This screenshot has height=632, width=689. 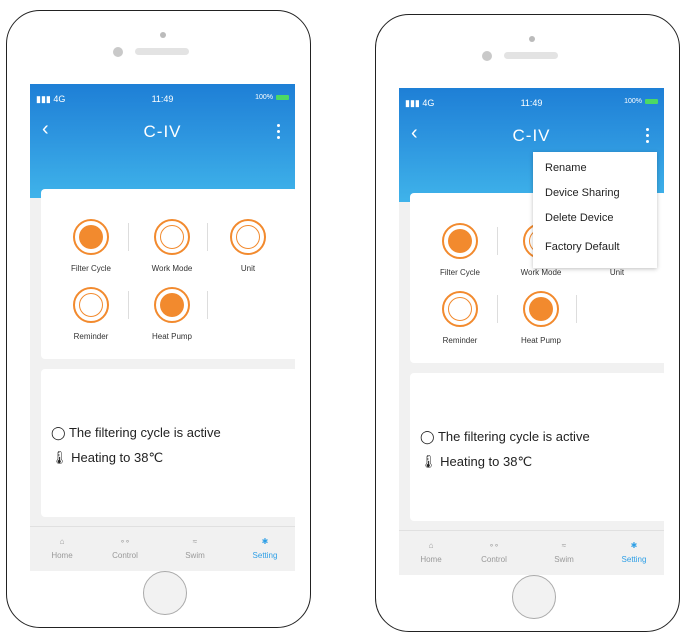 What do you see at coordinates (595, 218) in the screenshot?
I see `menu-item-delete-device: Delete Device` at bounding box center [595, 218].